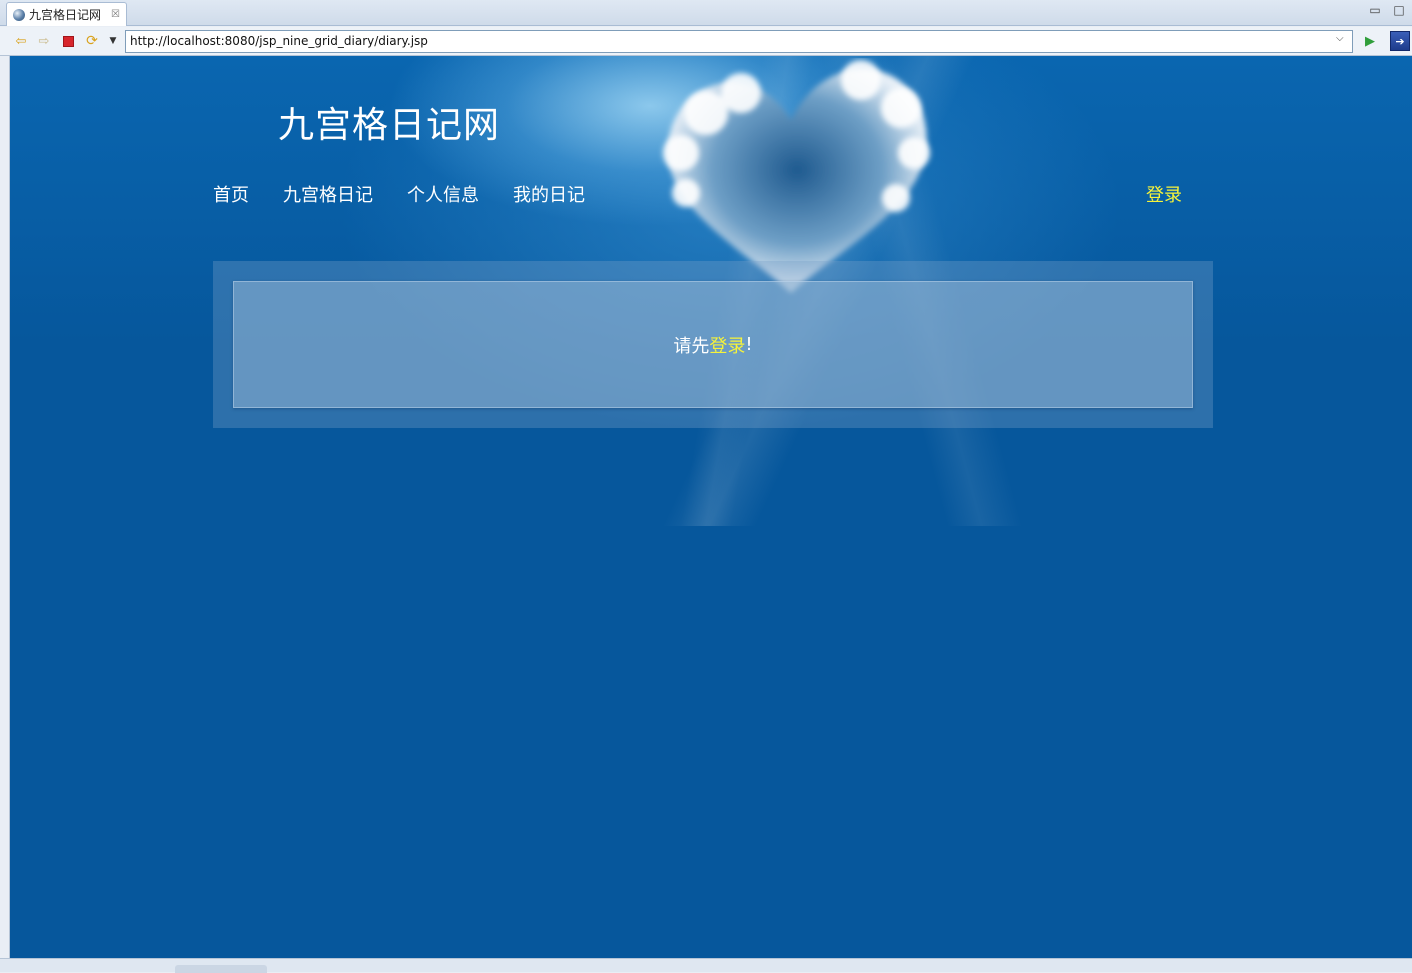  I want to click on close-tab-icon: ☒, so click(115, 14).